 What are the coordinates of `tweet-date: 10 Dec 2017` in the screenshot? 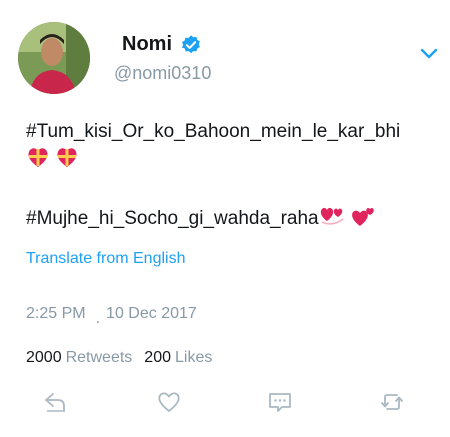 It's located at (151, 313).